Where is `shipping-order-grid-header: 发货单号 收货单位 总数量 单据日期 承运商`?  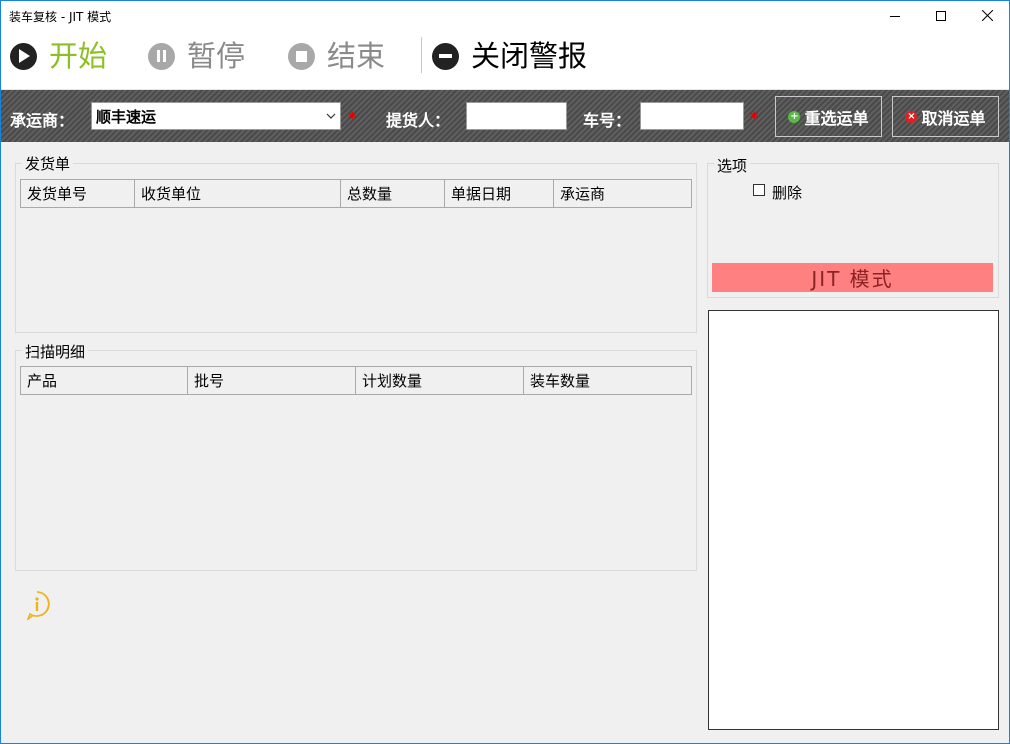
shipping-order-grid-header: 发货单号 收货单位 总数量 单据日期 承运商 is located at coordinates (356, 193).